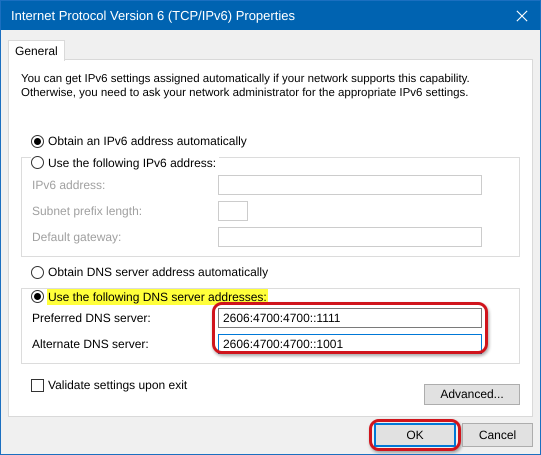 The width and height of the screenshot is (541, 455). I want to click on description-text: You can get IPv6 settings assigned automatically if your network supports this capability. Otherwise, you need to ask your network administrator for the appropriate IPv6 settings., so click(246, 86).